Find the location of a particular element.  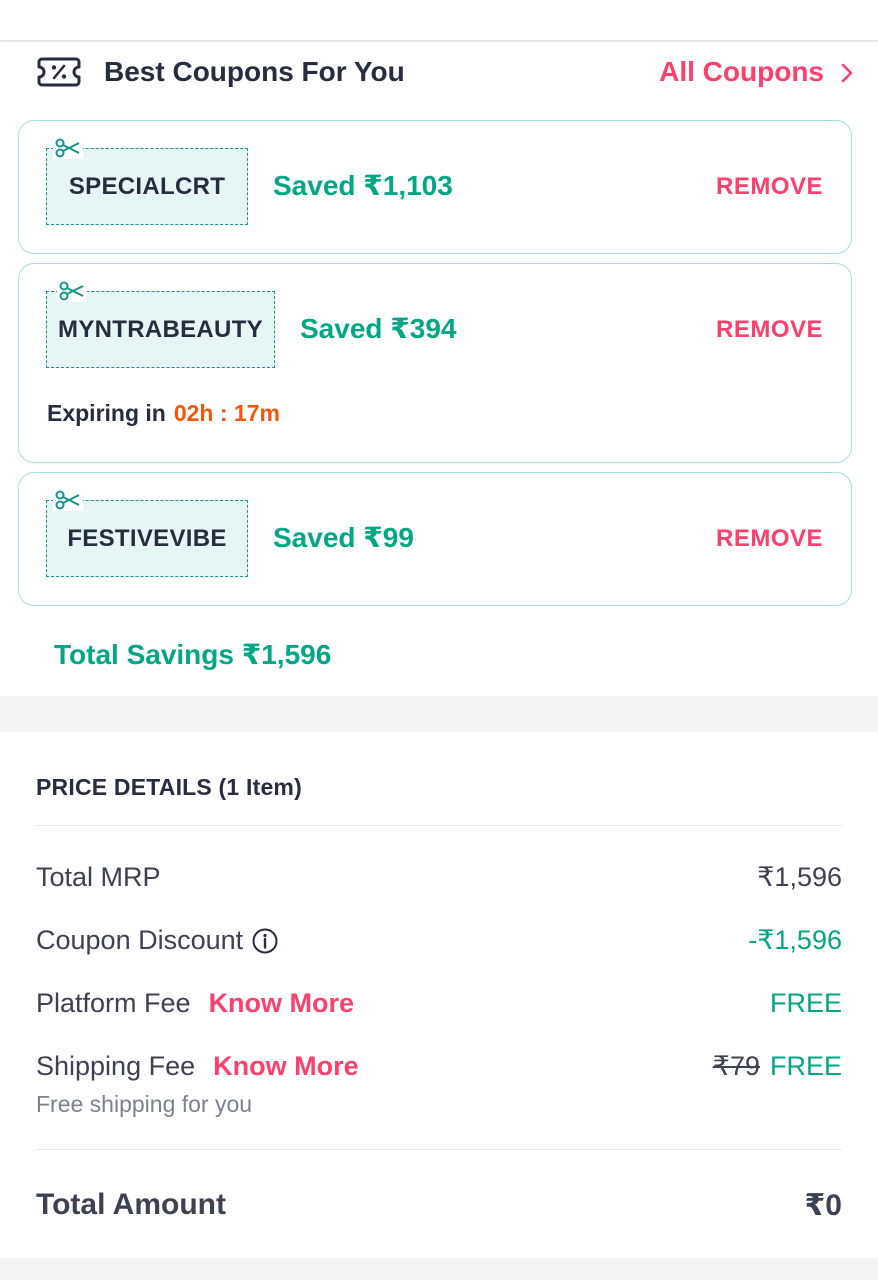

row-label-text: Total MRP is located at coordinates (98, 877).